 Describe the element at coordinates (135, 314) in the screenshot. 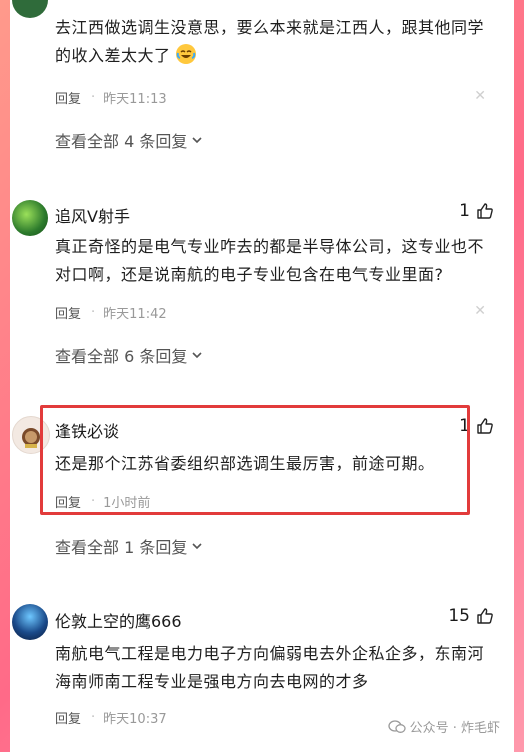

I see `timestamp: 昨天11:42` at that location.